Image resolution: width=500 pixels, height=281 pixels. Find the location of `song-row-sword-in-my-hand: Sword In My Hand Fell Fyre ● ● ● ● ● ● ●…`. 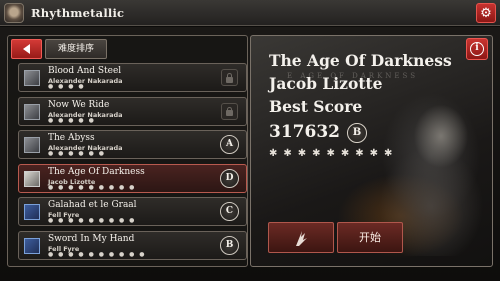

song-row-sword-in-my-hand: Sword In My Hand Fell Fyre ● ● ● ● ● ● ●… is located at coordinates (132, 245).